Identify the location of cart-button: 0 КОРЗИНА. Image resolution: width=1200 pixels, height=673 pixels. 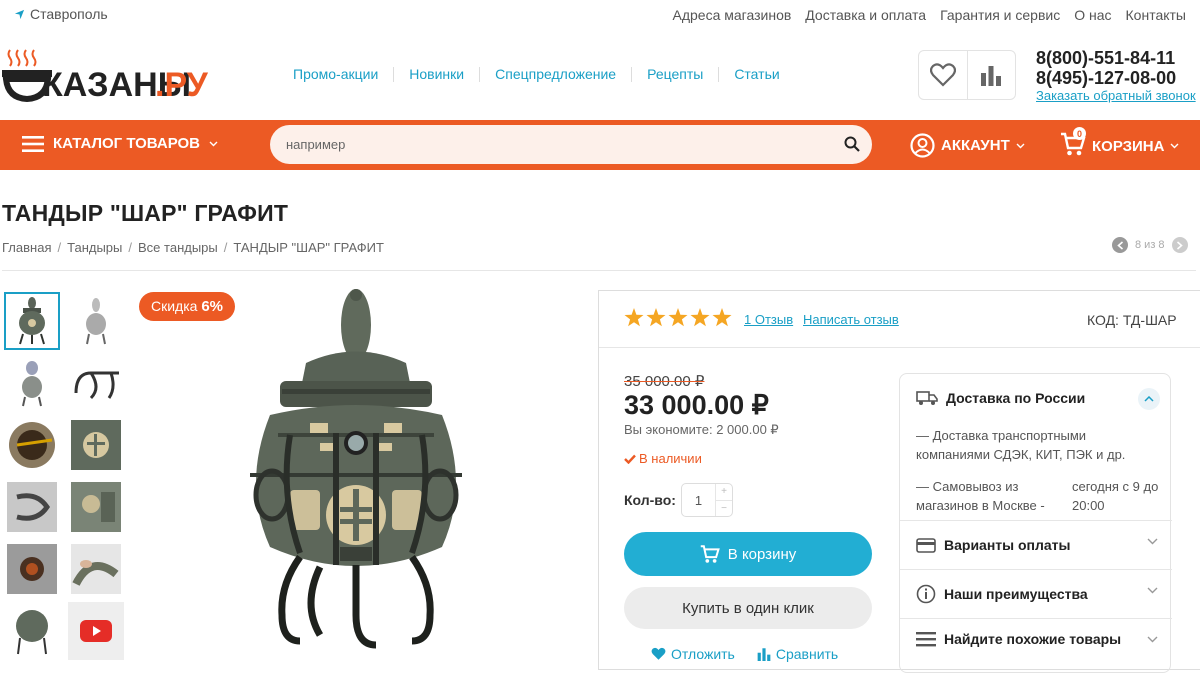
(1119, 144).